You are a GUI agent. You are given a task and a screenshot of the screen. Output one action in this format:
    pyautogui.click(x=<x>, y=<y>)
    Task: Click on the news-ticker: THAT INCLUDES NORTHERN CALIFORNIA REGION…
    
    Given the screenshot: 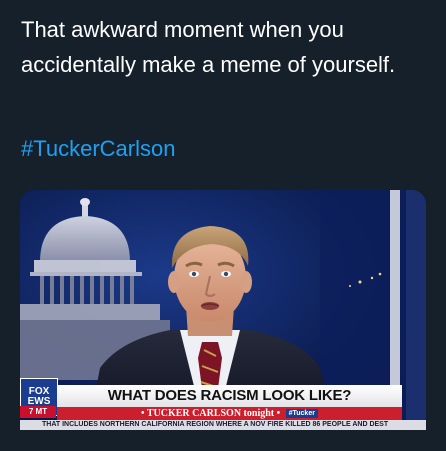 What is the action you would take?
    pyautogui.click(x=223, y=425)
    